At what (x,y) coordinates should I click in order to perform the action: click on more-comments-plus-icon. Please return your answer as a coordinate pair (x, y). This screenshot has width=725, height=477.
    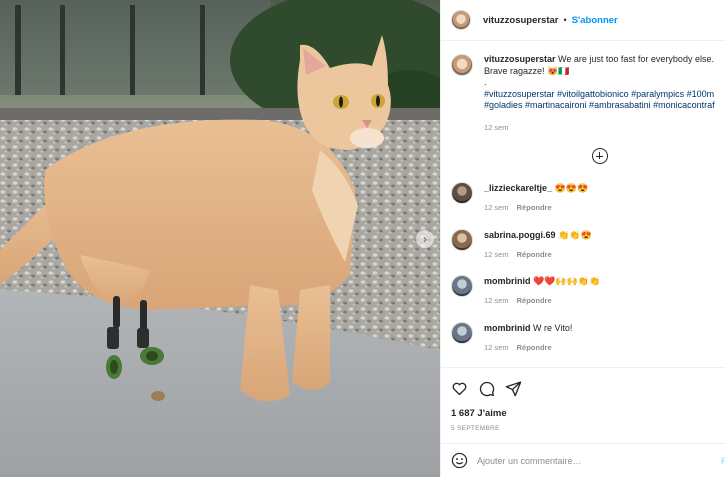
    Looking at the image, I should click on (600, 156).